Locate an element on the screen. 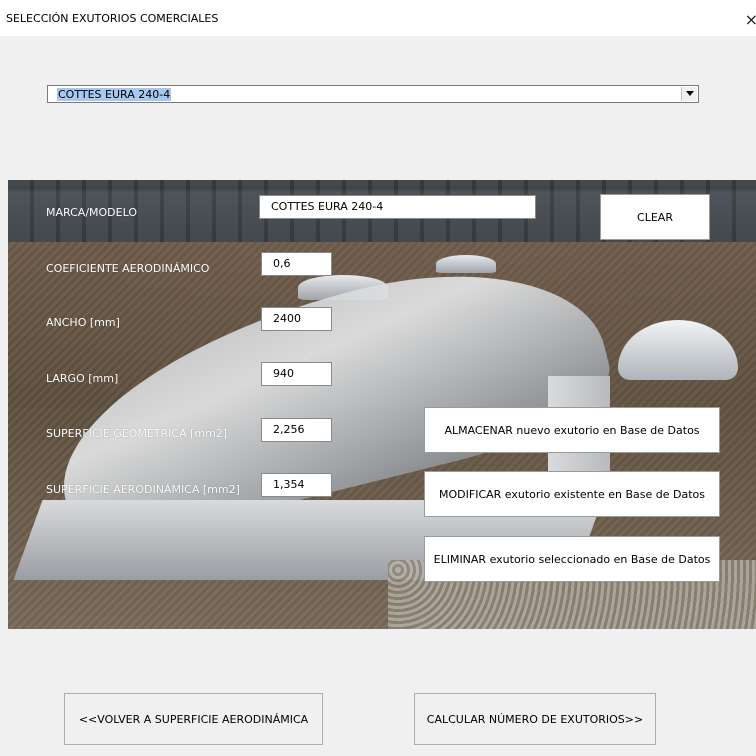 The image size is (756, 756). sup-geo-label: SUPERFICIE GEOMÉTRICA [mm2] is located at coordinates (137, 433).